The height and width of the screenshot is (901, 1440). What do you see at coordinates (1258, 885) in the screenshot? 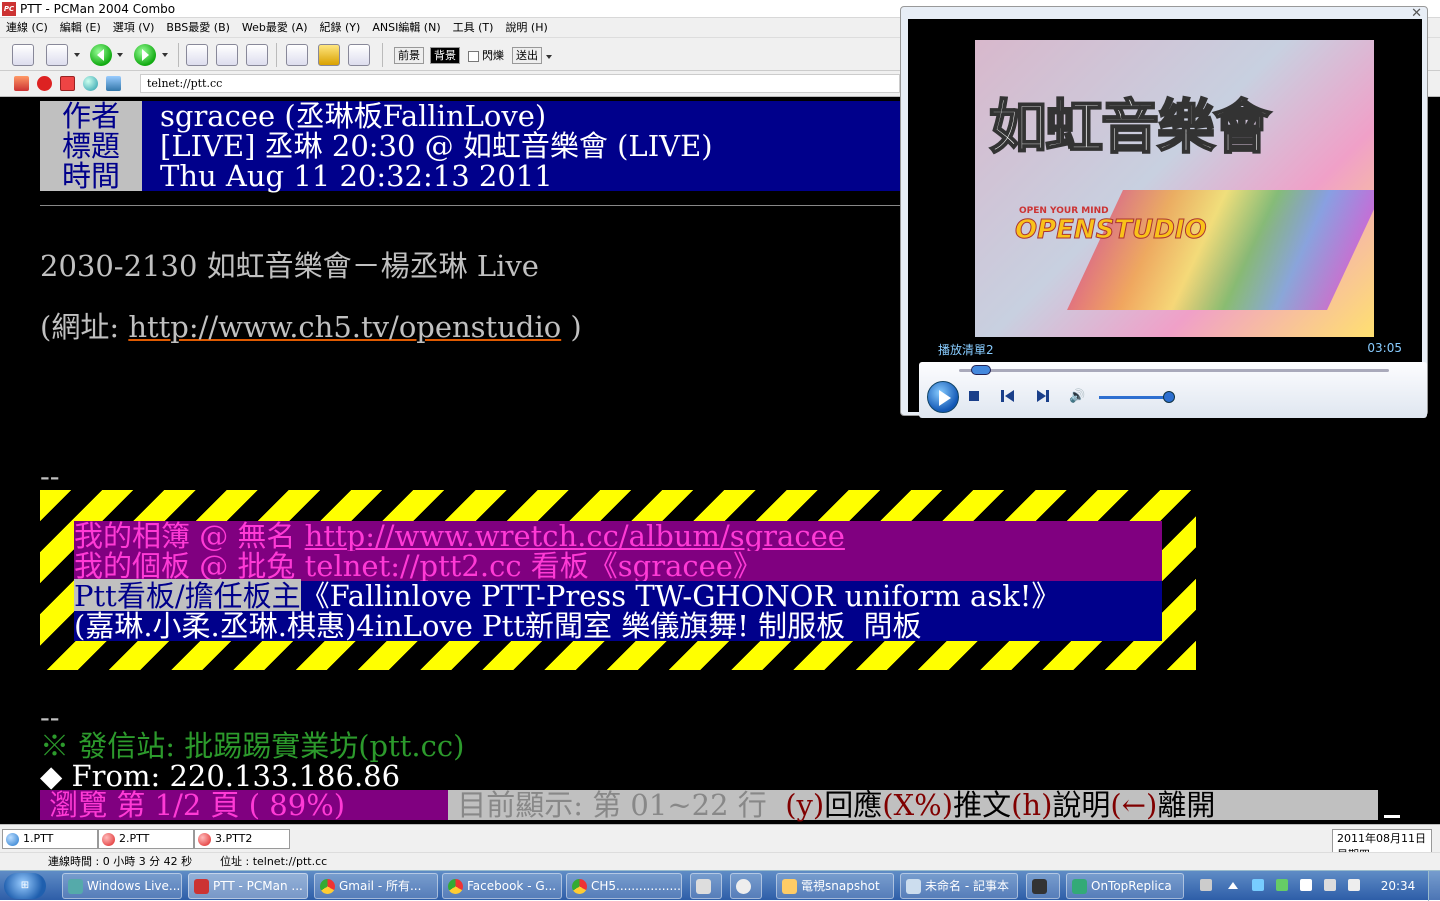
I see `network-icon` at bounding box center [1258, 885].